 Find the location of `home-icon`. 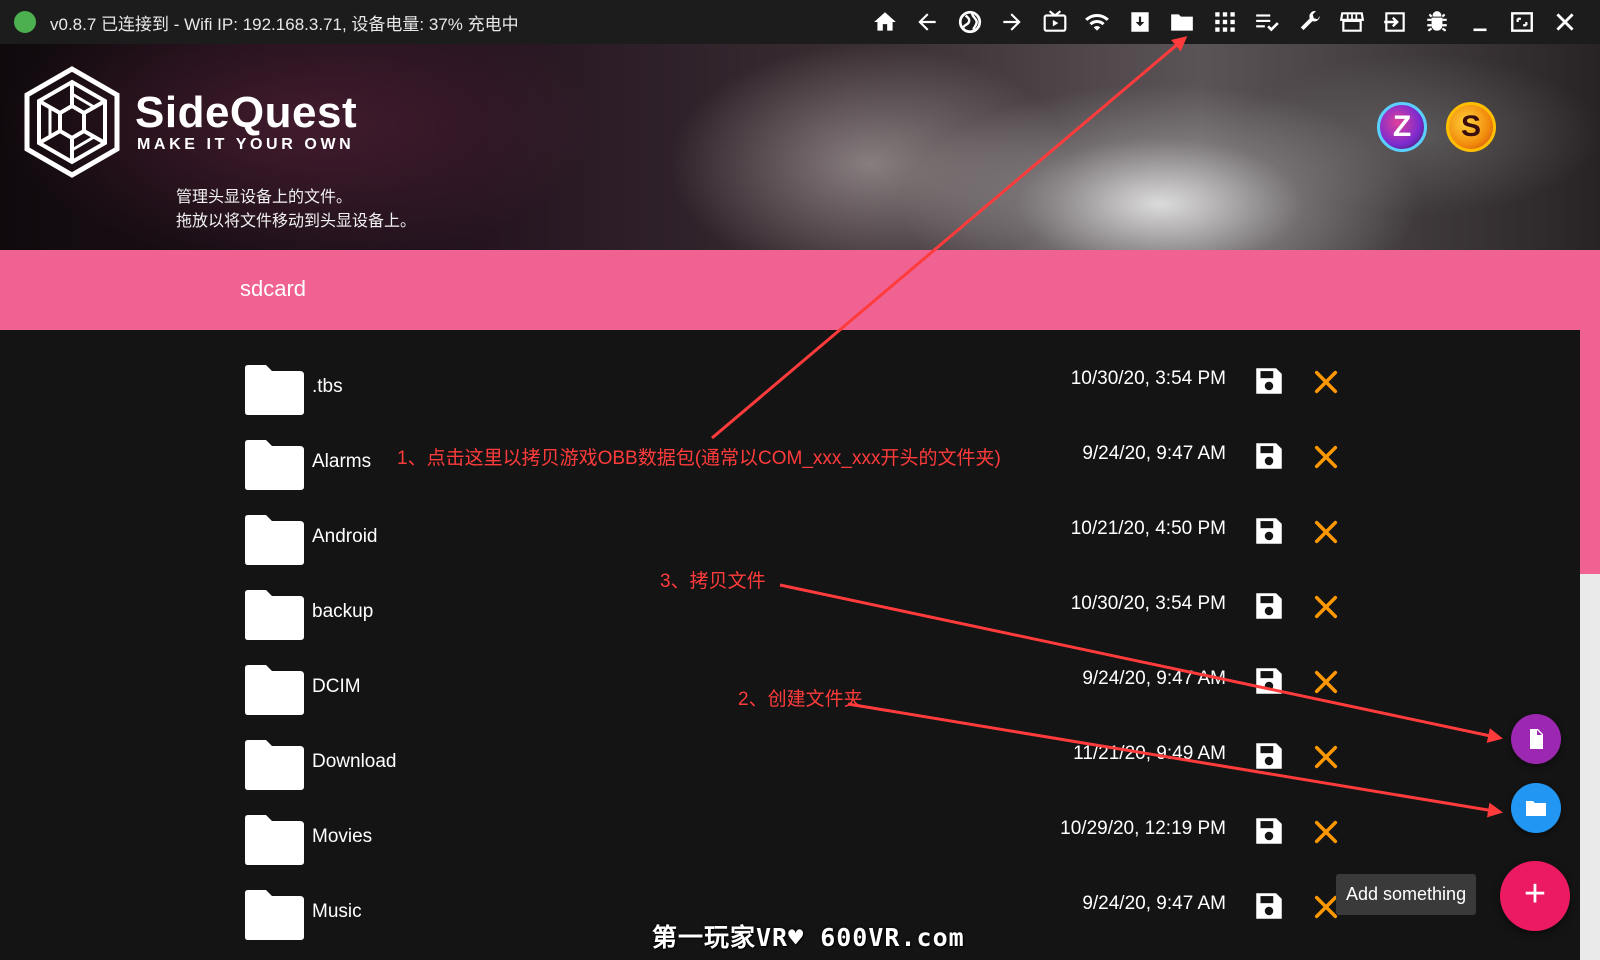

home-icon is located at coordinates (885, 22).